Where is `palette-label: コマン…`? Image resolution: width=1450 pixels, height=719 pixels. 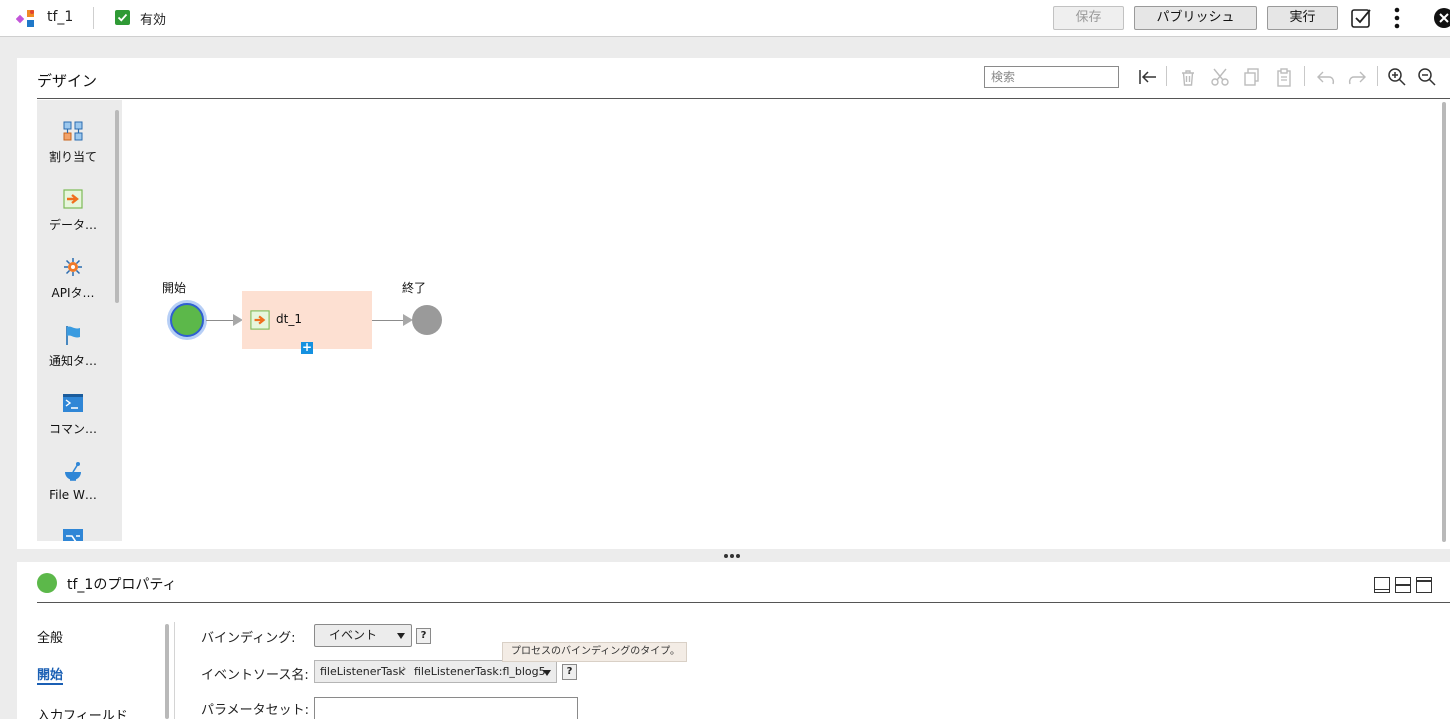
palette-label: コマン… is located at coordinates (72, 429).